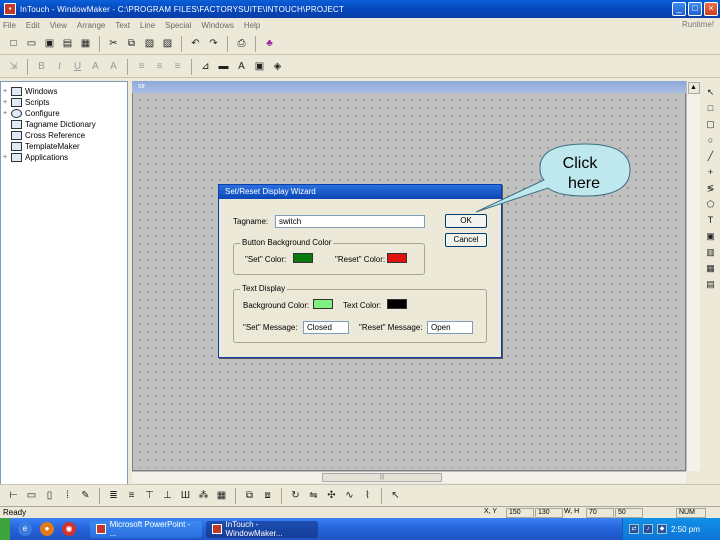 This screenshot has width=720, height=540. What do you see at coordinates (303, 258) in the screenshot?
I see `set-color-swatch` at bounding box center [303, 258].